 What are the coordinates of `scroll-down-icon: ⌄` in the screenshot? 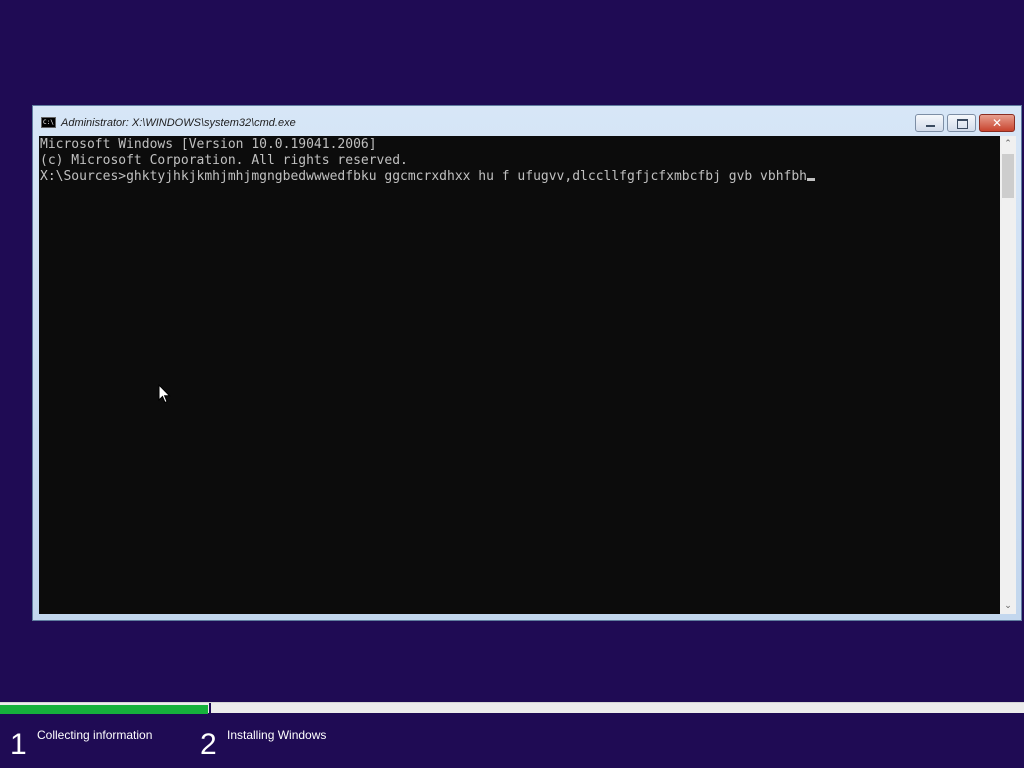 It's located at (1008, 606).